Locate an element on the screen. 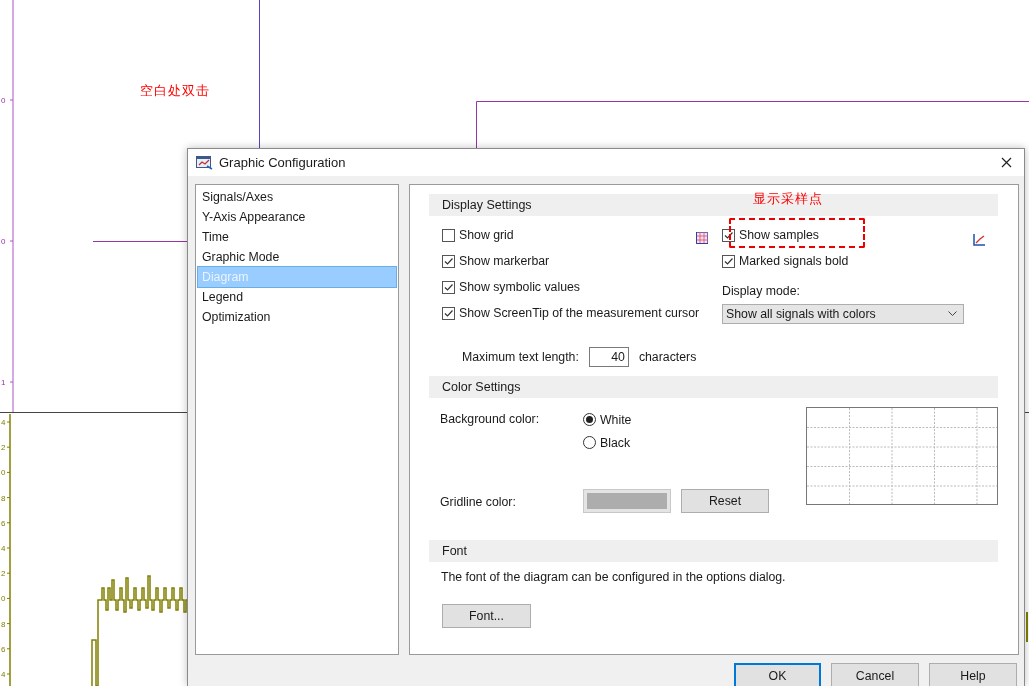  nav-item: Time is located at coordinates (297, 237).